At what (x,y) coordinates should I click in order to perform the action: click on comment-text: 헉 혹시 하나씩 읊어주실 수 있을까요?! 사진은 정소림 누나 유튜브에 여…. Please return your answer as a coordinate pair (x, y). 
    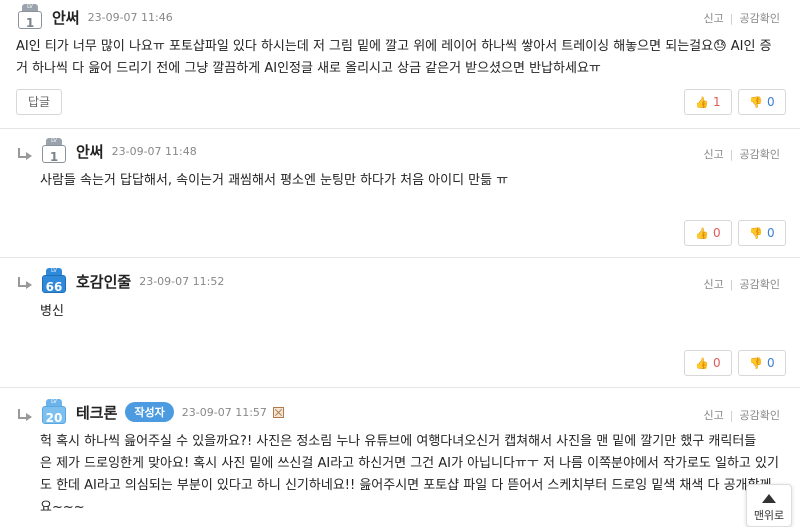
    Looking at the image, I should click on (409, 474).